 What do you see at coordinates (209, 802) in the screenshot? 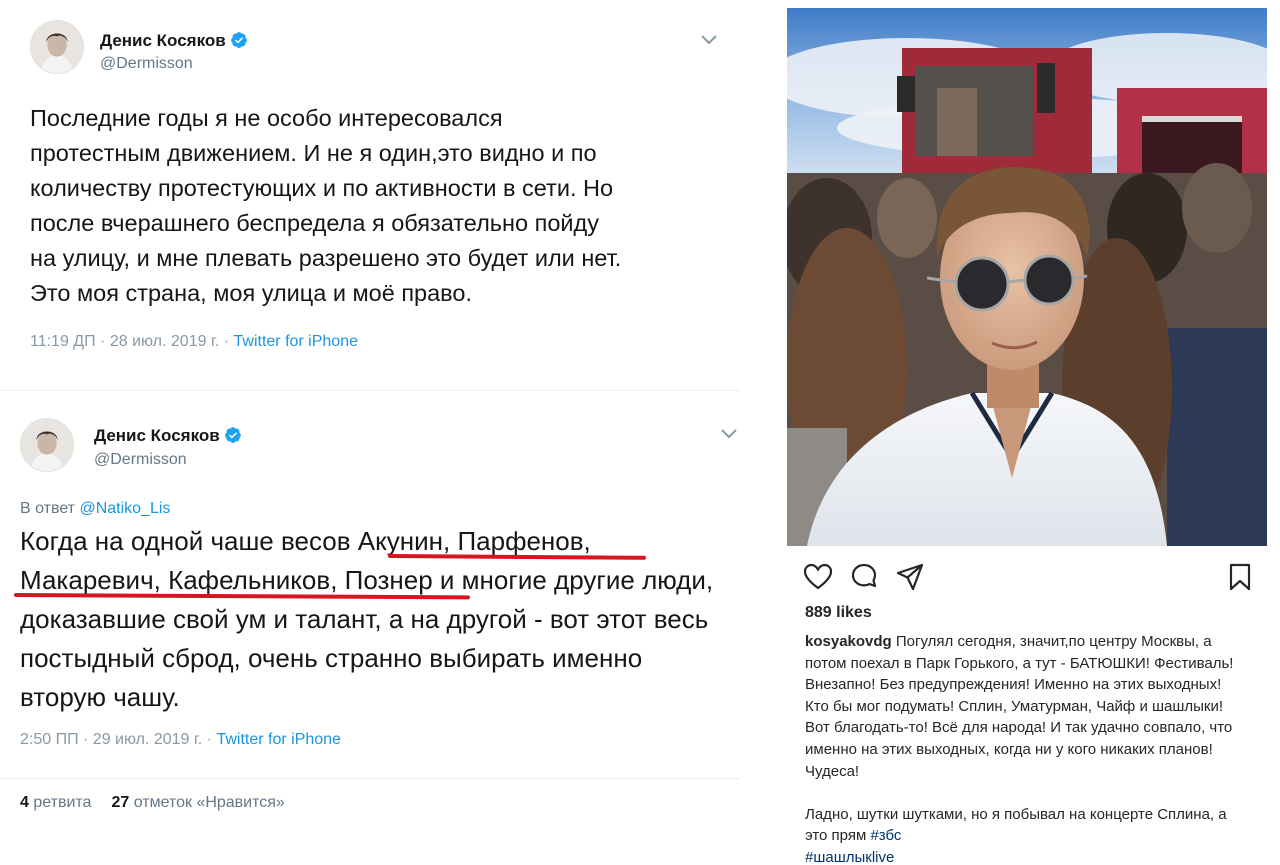
I see `likes-label: отметок «Нравится»` at bounding box center [209, 802].